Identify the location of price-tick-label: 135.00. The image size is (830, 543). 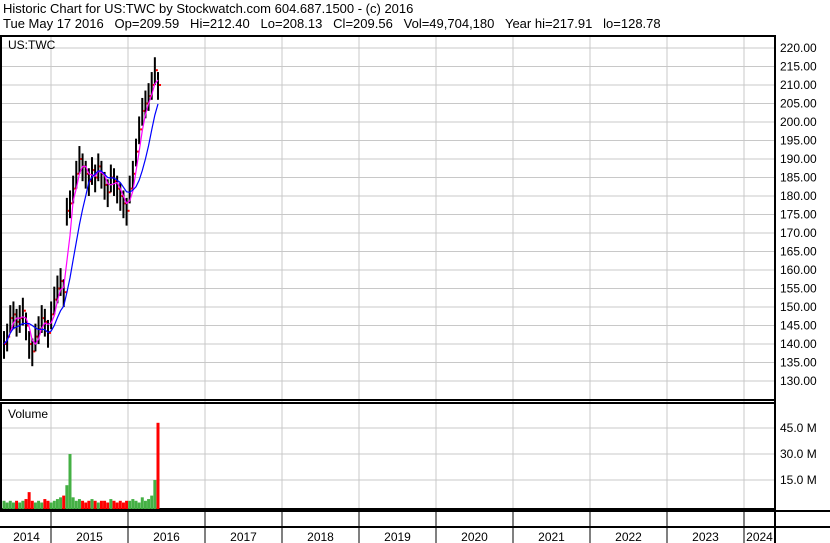
(798, 363).